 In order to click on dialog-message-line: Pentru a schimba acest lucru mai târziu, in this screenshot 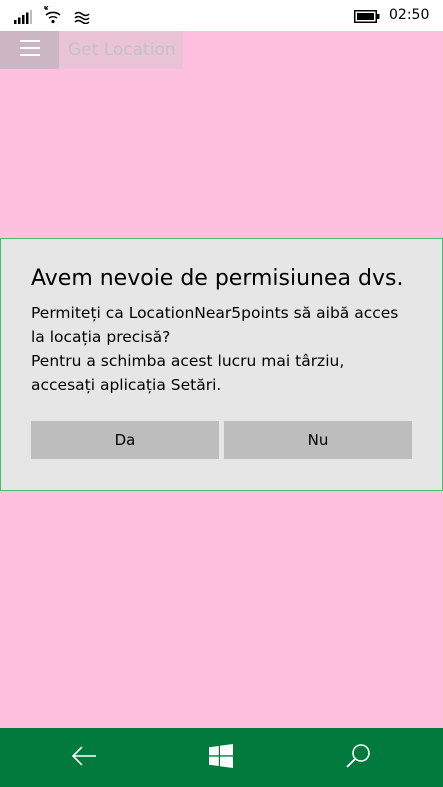, I will do `click(188, 361)`.